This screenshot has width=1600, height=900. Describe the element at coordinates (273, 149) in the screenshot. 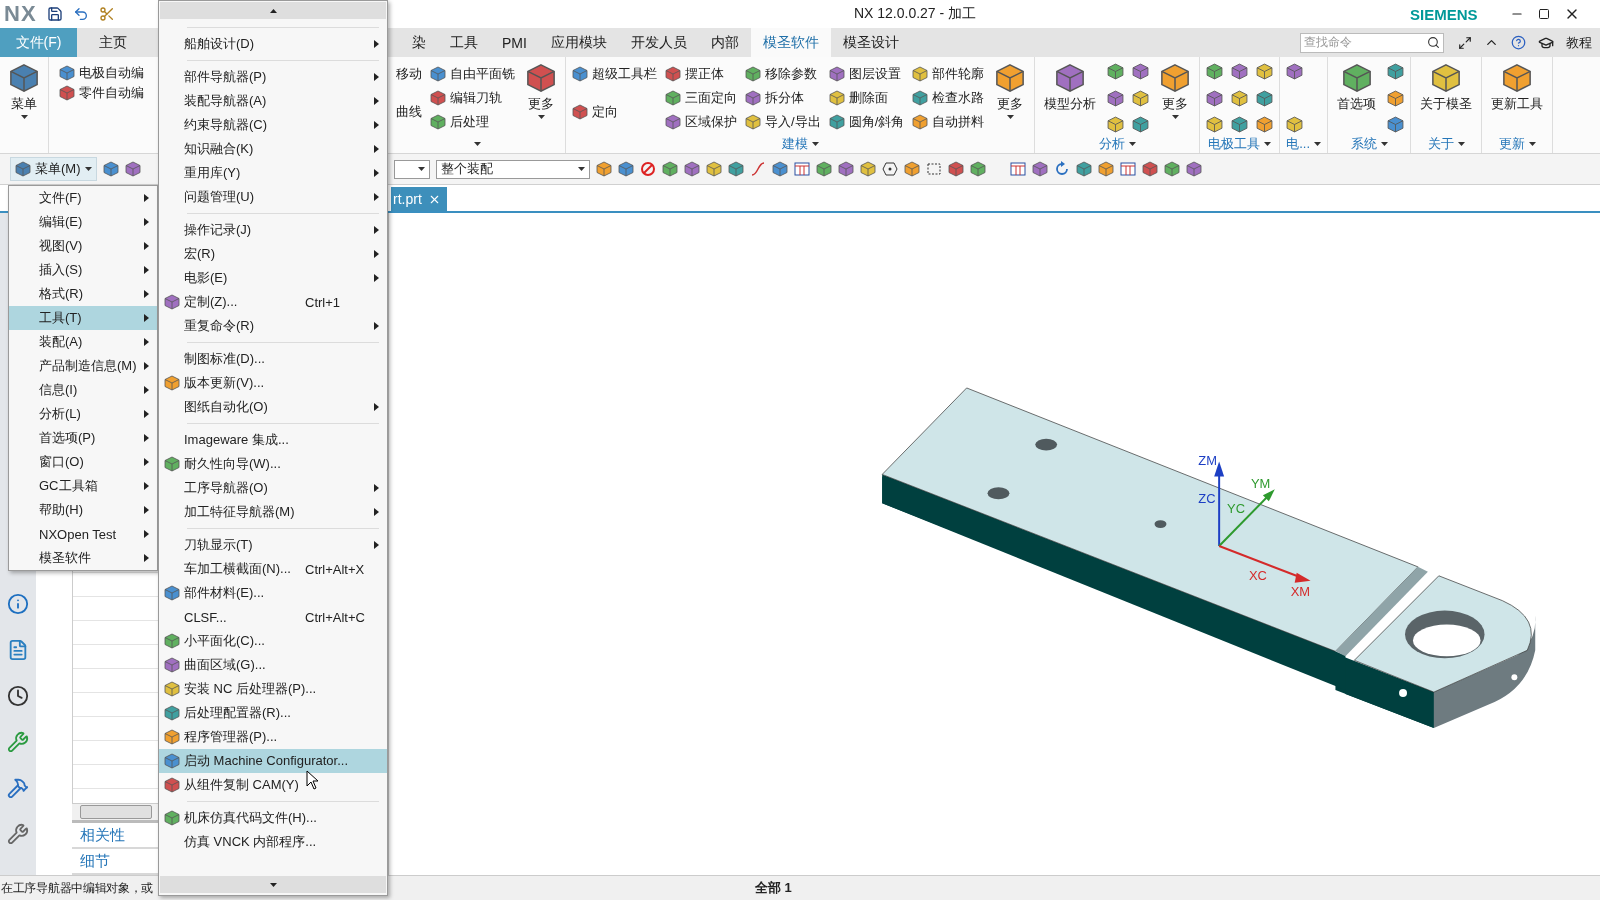

I see `menu-item: 知识融合(K)` at that location.